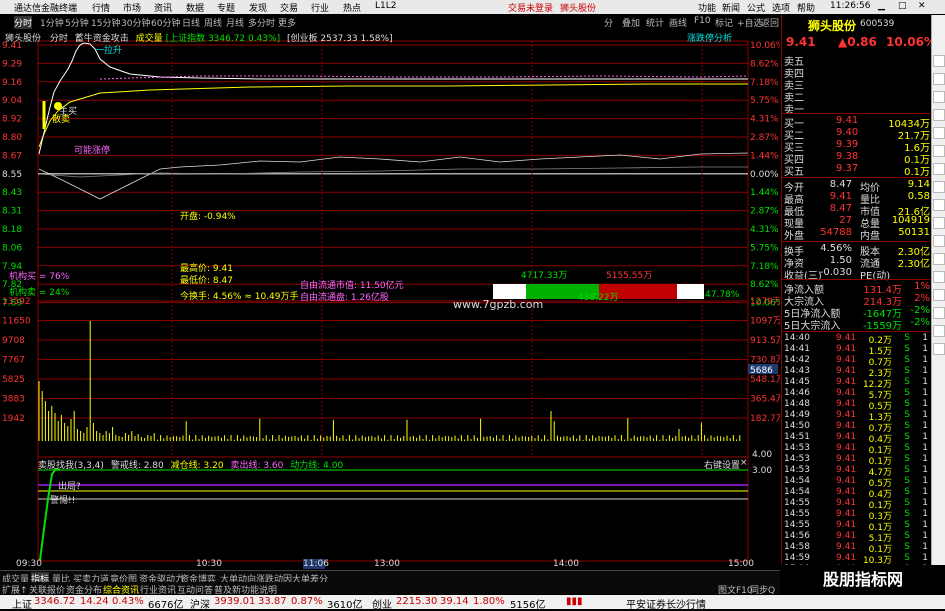 This screenshot has width=945, height=611. I want to click on tab-day: 日线, so click(191, 22).